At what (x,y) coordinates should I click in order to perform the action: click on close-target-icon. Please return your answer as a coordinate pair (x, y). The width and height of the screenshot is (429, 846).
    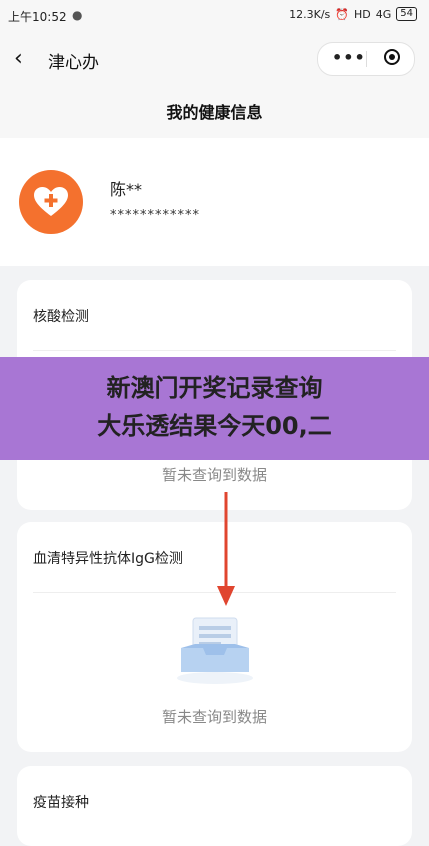
    Looking at the image, I should click on (392, 57).